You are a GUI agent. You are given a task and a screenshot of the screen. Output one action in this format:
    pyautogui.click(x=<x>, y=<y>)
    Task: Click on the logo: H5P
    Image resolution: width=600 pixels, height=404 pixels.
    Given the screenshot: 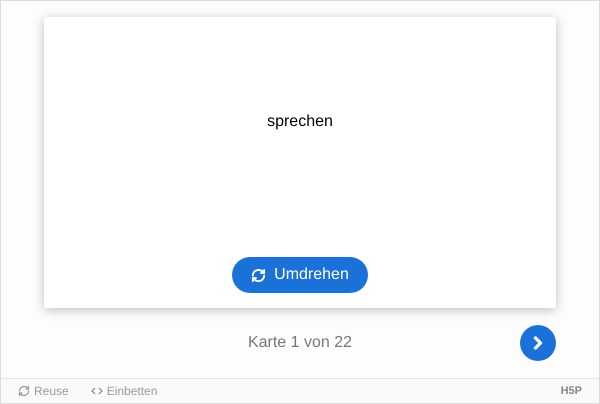 What is the action you would take?
    pyautogui.click(x=571, y=391)
    